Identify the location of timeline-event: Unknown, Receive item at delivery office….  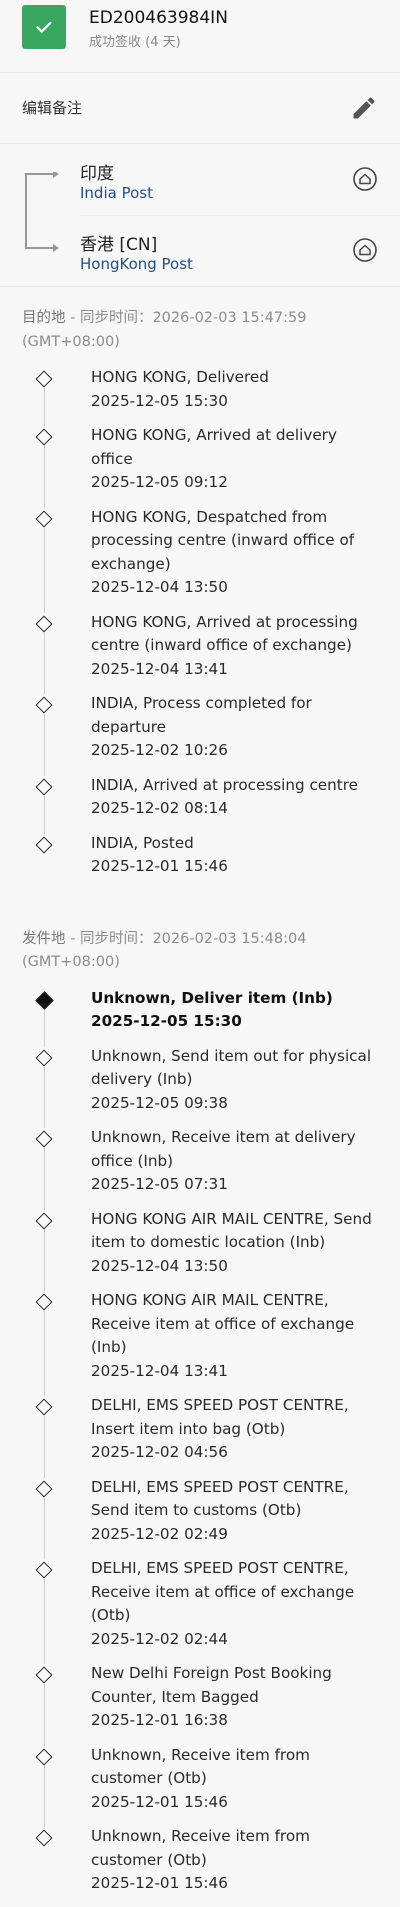
(200, 1168).